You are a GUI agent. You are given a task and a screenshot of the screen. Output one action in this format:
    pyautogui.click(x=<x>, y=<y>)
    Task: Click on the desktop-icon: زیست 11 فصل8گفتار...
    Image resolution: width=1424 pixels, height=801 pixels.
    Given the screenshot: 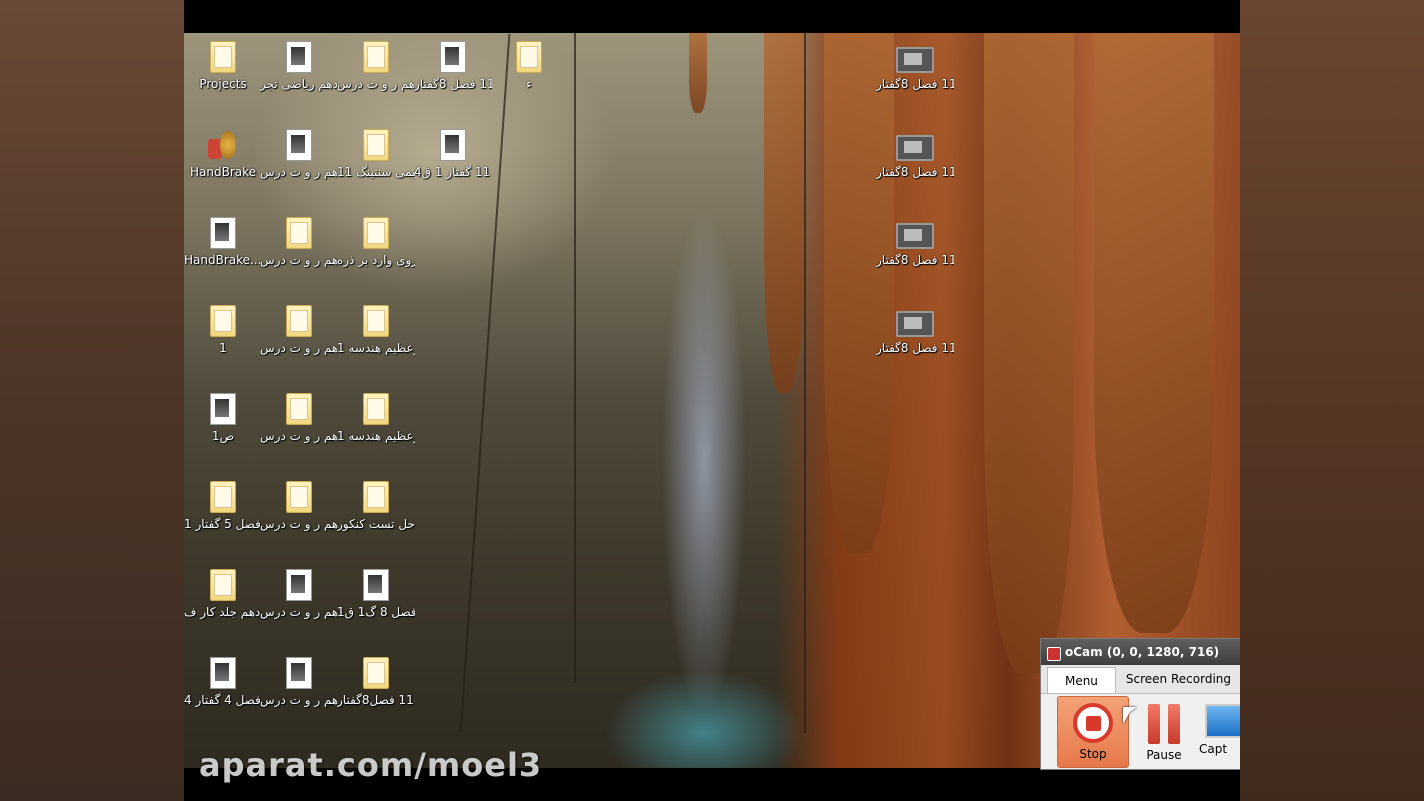 What is the action you would take?
    pyautogui.click(x=376, y=682)
    